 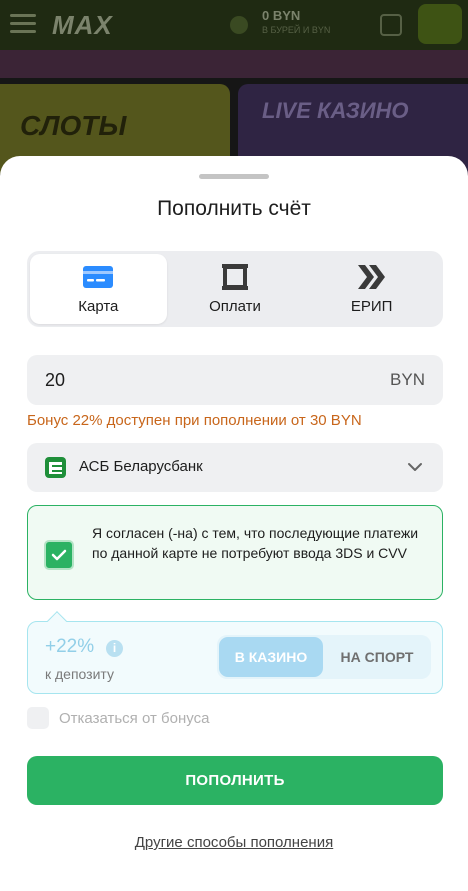 I want to click on tab-oplati: Оплати, so click(x=235, y=289).